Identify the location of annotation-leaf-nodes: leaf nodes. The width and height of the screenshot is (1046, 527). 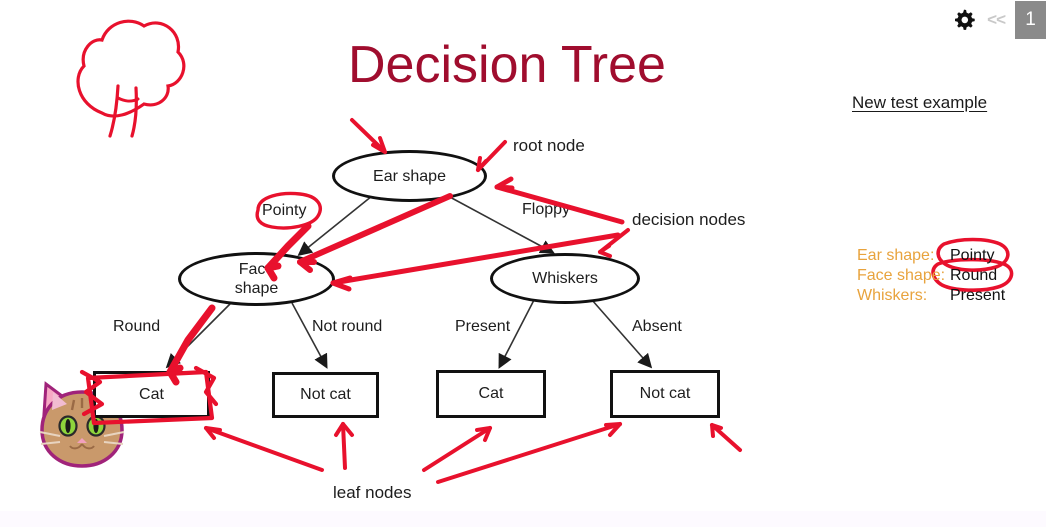
(372, 492).